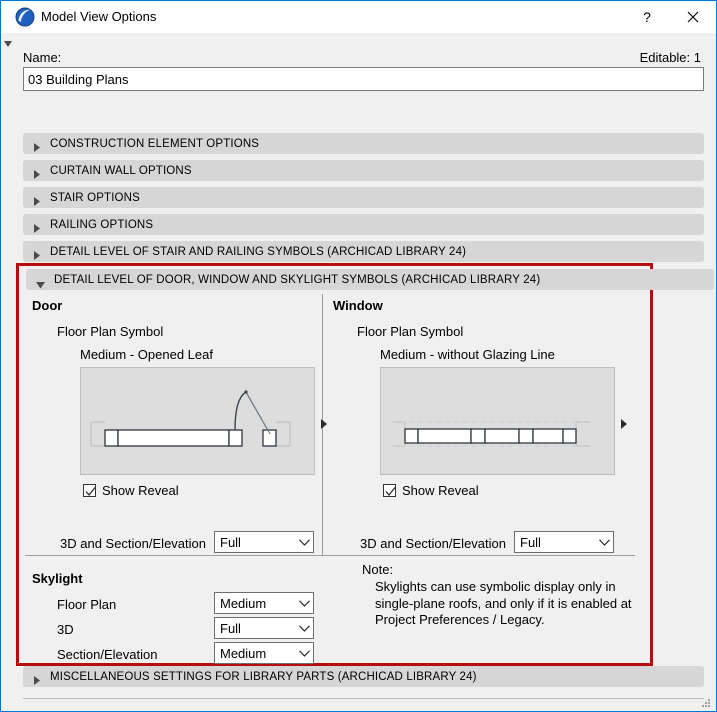 This screenshot has height=712, width=717. Describe the element at coordinates (8, 41) in the screenshot. I see `panel-collapse-icon` at that location.